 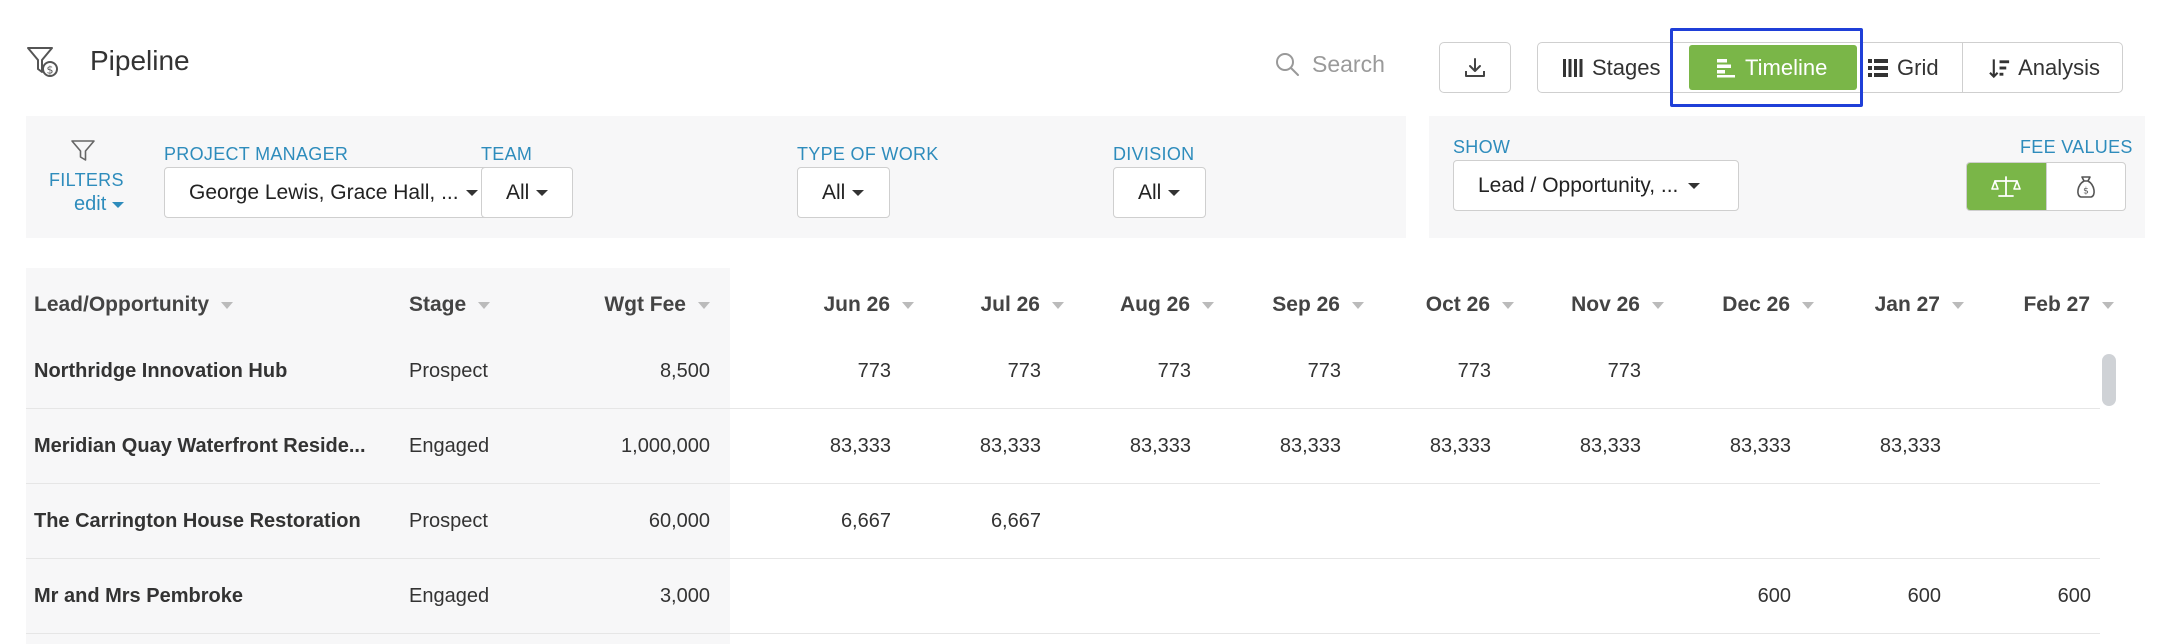 I want to click on vertical-scrollbar, so click(x=2109, y=380).